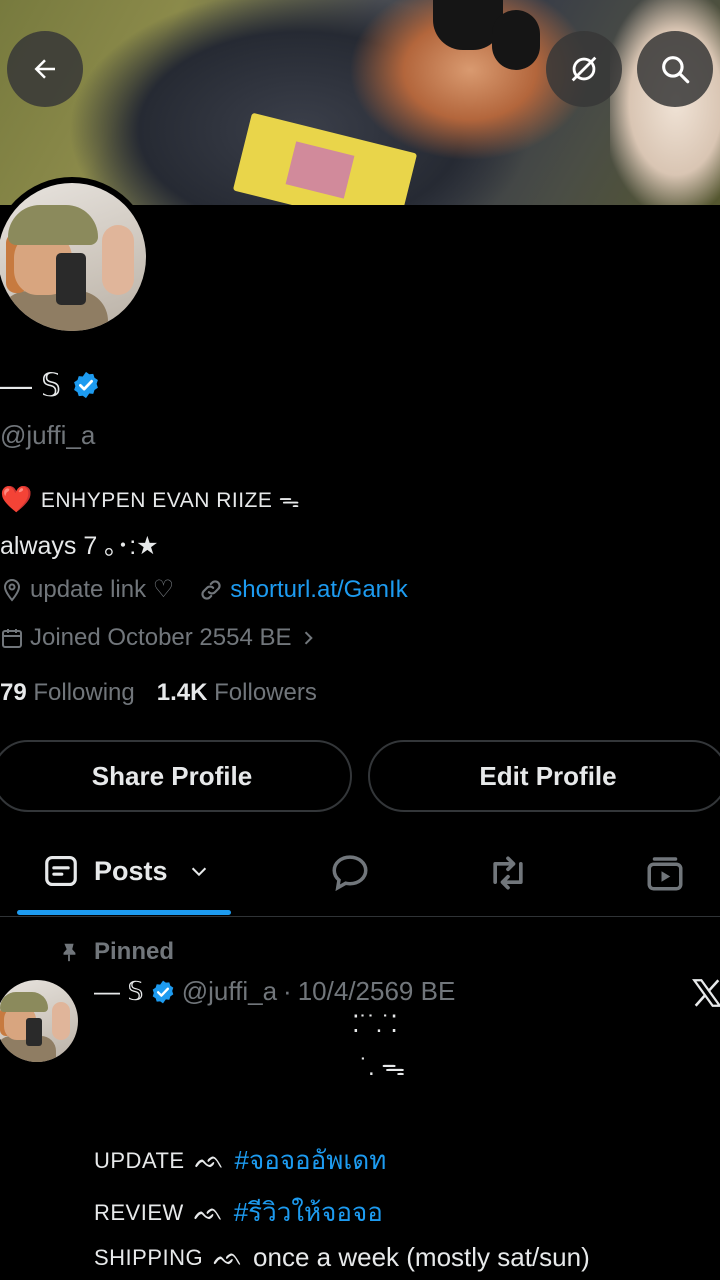 The height and width of the screenshot is (1280, 720). I want to click on profile-meta-row: update link ♡ shorturl.at/GanIk, so click(204, 589).